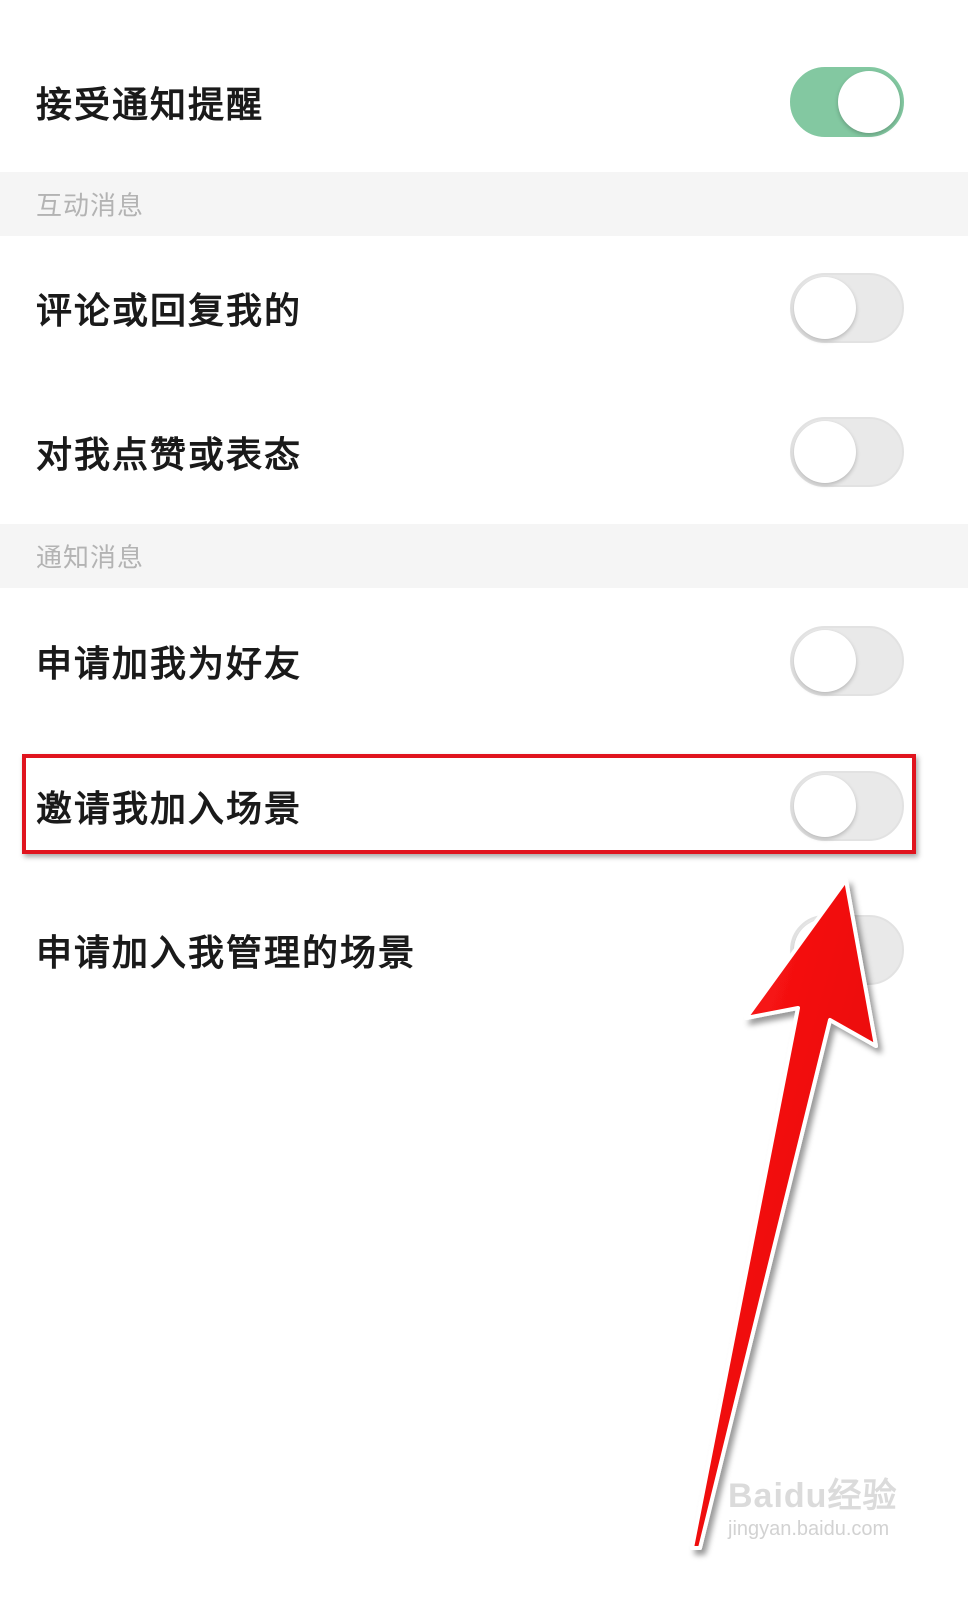 The image size is (968, 1600). I want to click on managed-scene-request-row: 申请加入我管理的场景, so click(484, 950).